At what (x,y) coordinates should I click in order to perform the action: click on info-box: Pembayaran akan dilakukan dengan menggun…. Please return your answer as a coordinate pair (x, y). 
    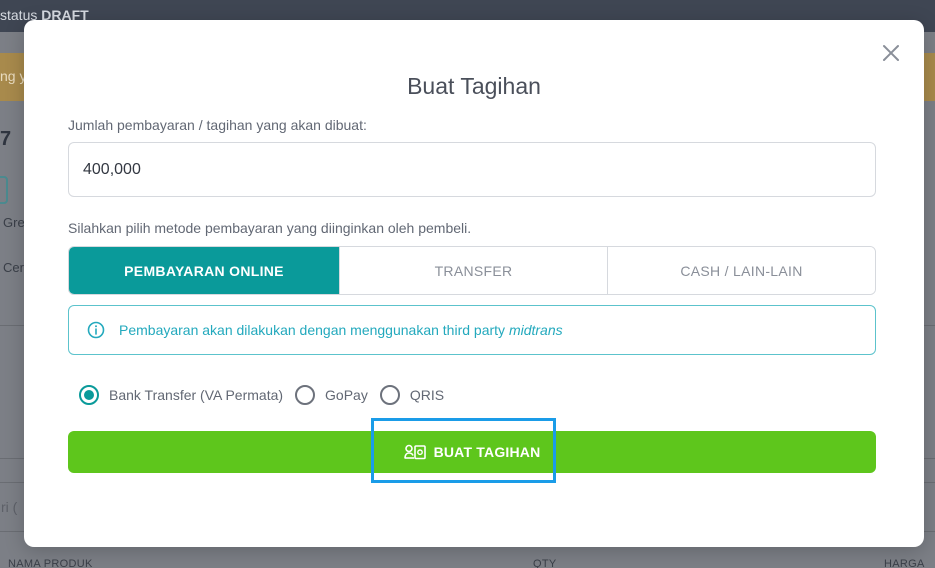
    Looking at the image, I should click on (472, 330).